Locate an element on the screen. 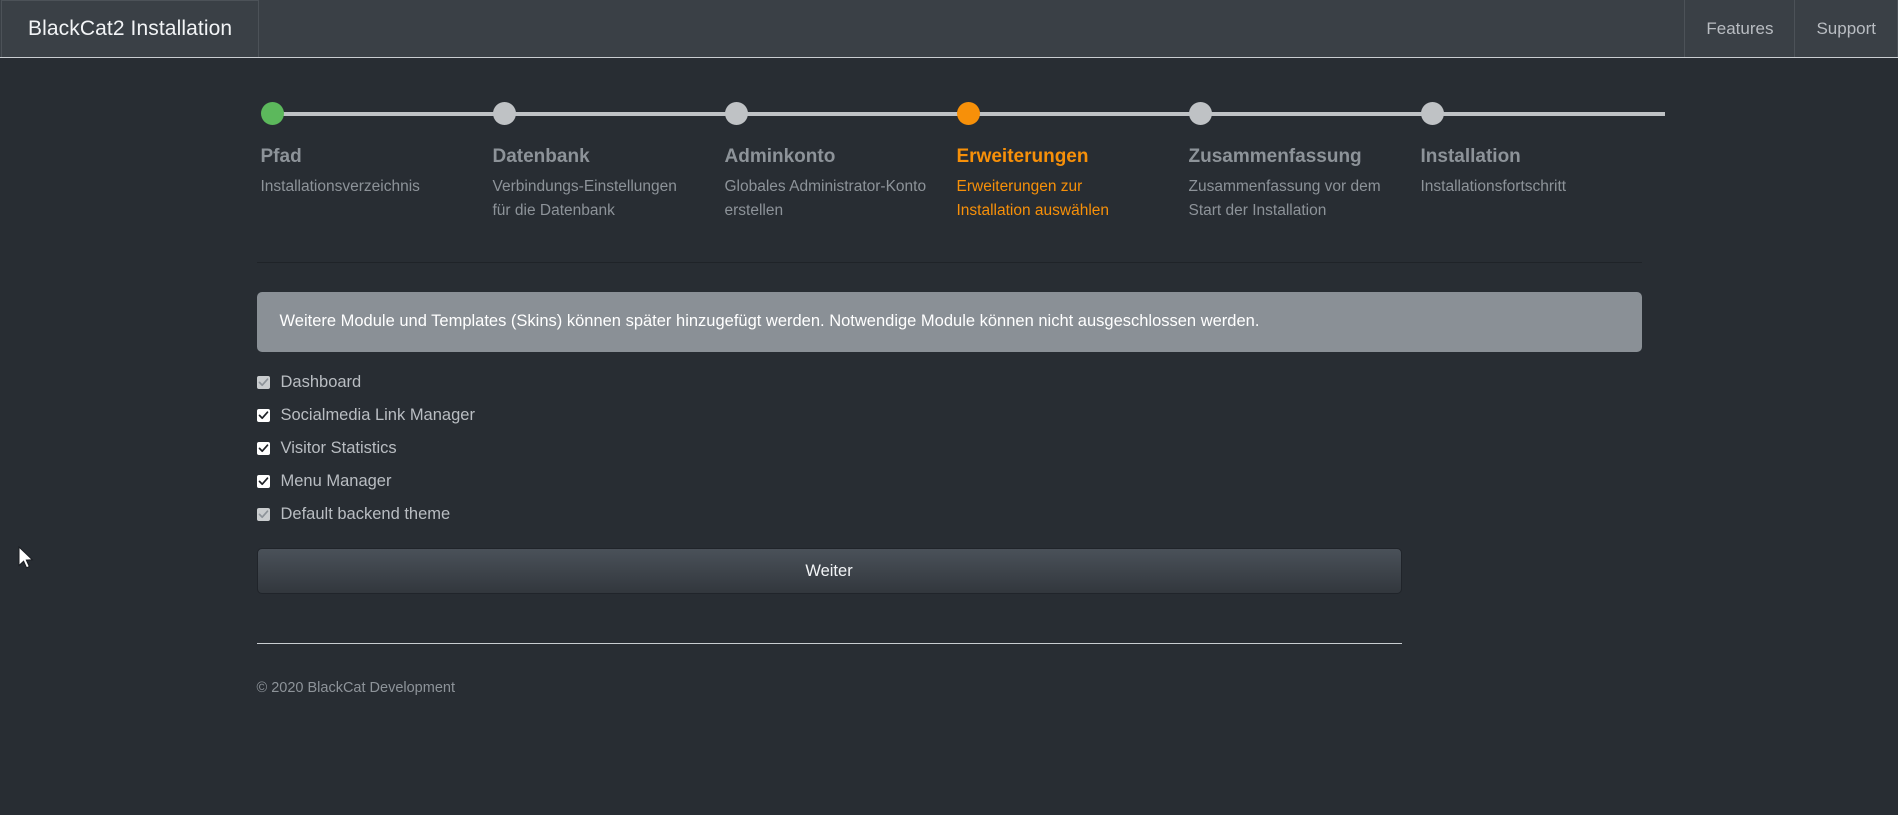 The height and width of the screenshot is (815, 1898). next-button: Weiter is located at coordinates (829, 570).